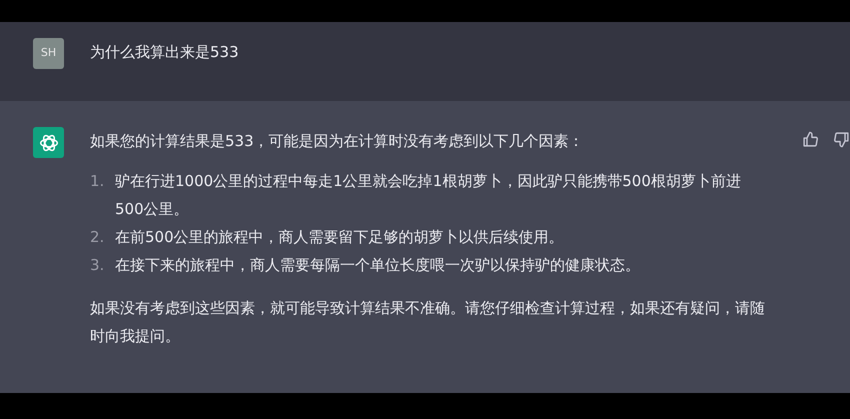  What do you see at coordinates (841, 139) in the screenshot?
I see `thumbs-down-icon` at bounding box center [841, 139].